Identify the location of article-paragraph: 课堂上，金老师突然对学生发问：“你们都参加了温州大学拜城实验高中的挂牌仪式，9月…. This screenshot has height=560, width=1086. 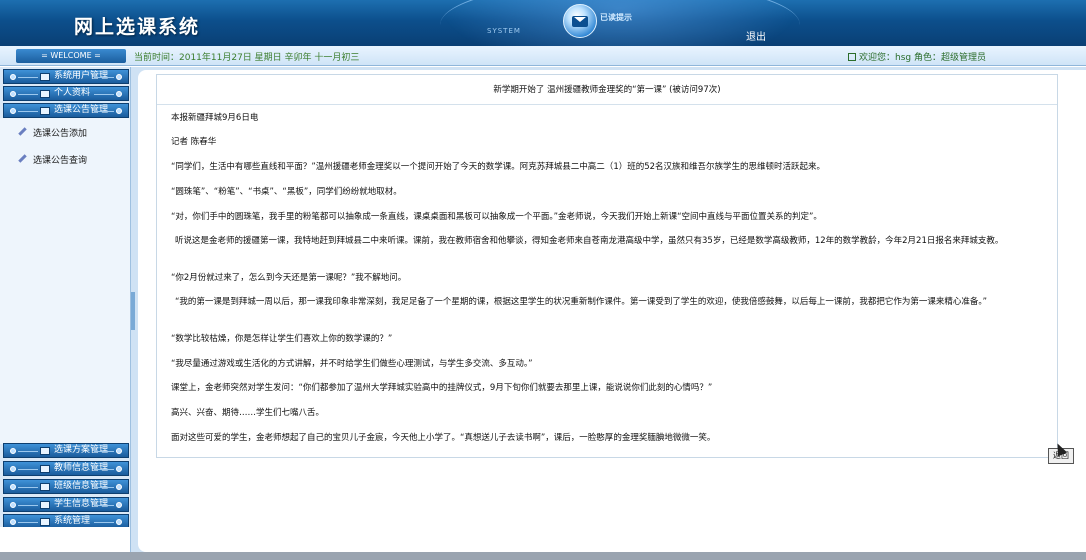
(442, 388).